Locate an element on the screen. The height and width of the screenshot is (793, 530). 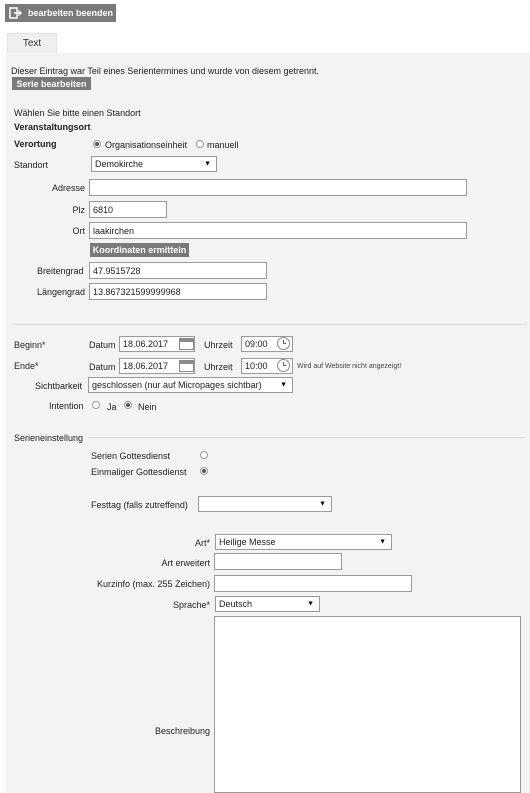
plz-label: Plz is located at coordinates (78, 210).